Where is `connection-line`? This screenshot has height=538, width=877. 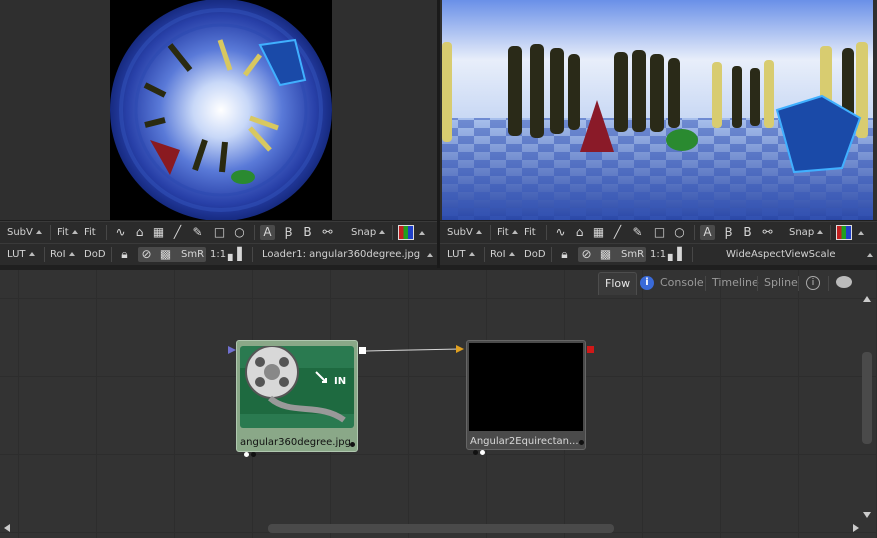
connection-line is located at coordinates (413, 350).